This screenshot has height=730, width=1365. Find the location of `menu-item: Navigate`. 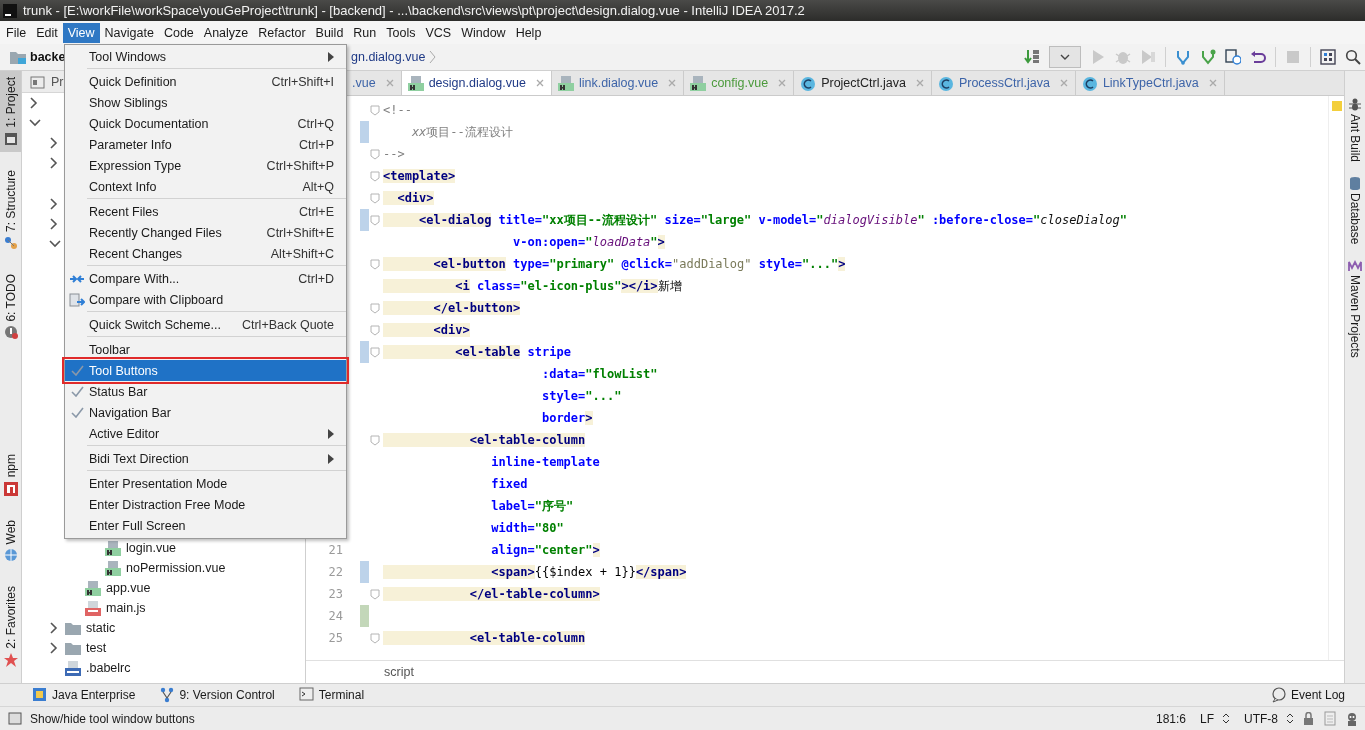

menu-item: Navigate is located at coordinates (129, 32).